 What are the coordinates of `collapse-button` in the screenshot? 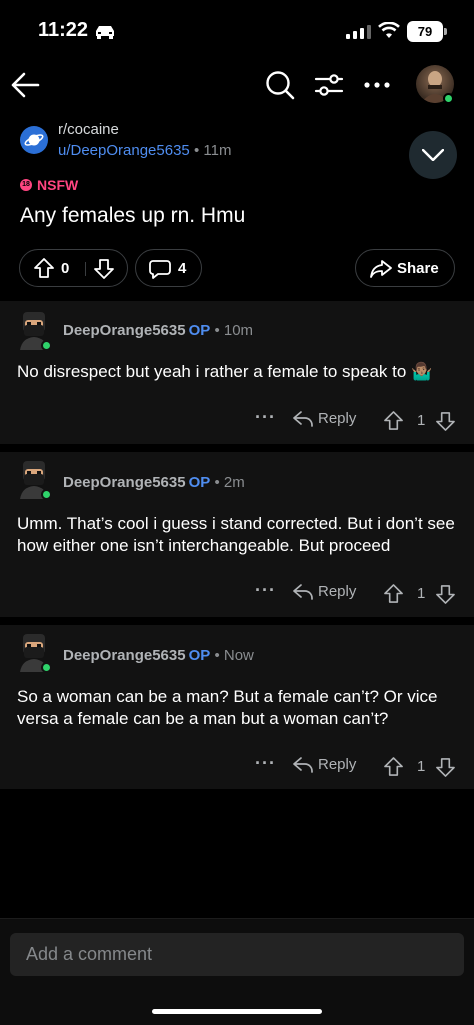 It's located at (433, 155).